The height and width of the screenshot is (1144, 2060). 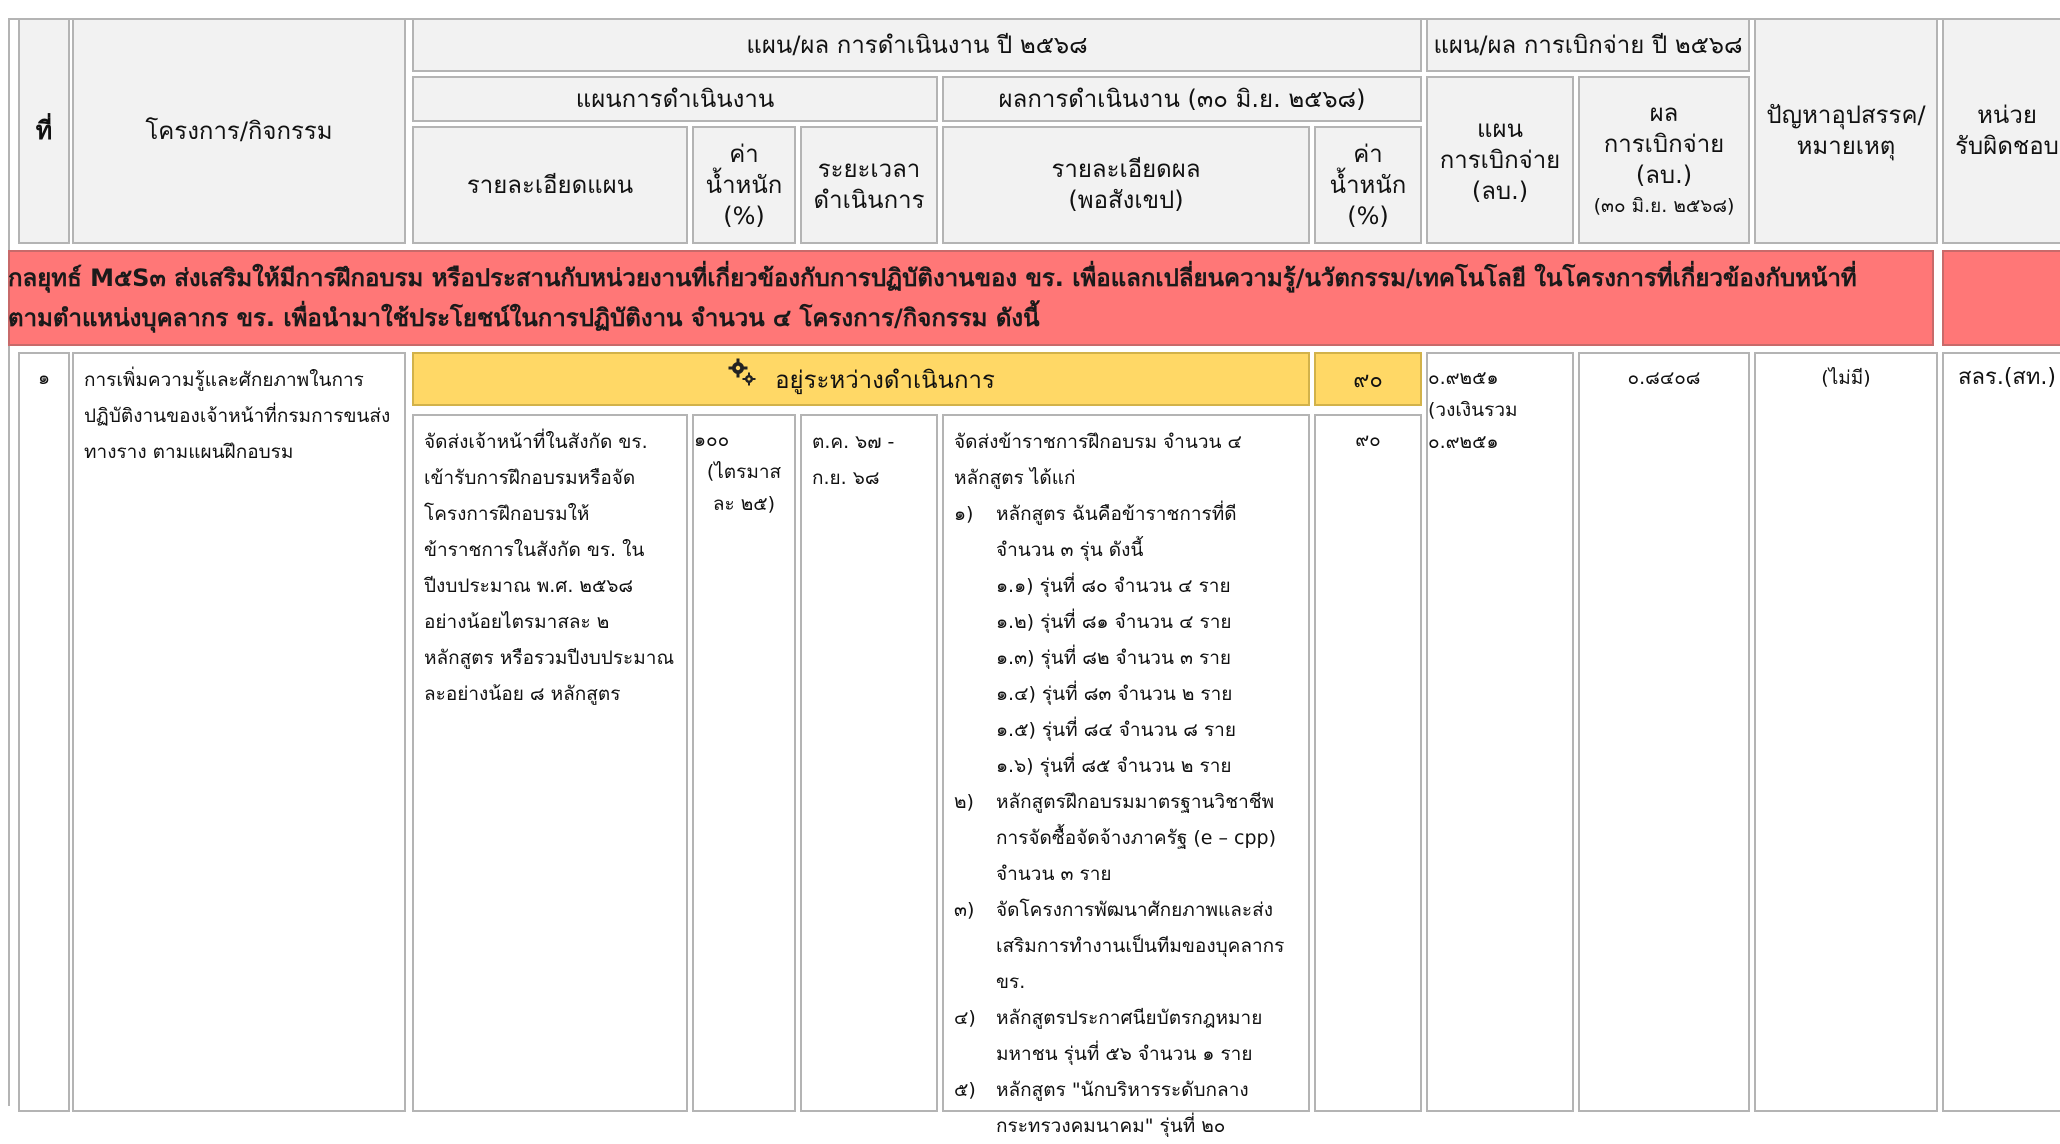 I want to click on header-budget-result-line3: (ลบ.), so click(x=1664, y=175).